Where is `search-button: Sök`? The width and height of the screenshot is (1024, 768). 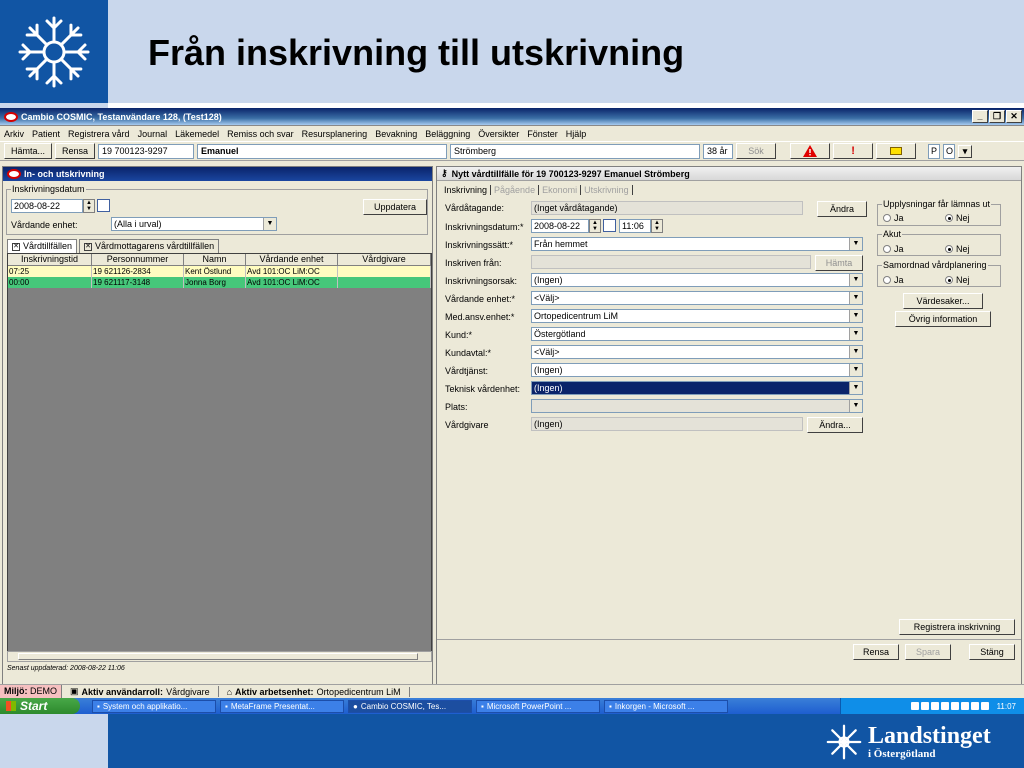
search-button: Sök is located at coordinates (756, 151).